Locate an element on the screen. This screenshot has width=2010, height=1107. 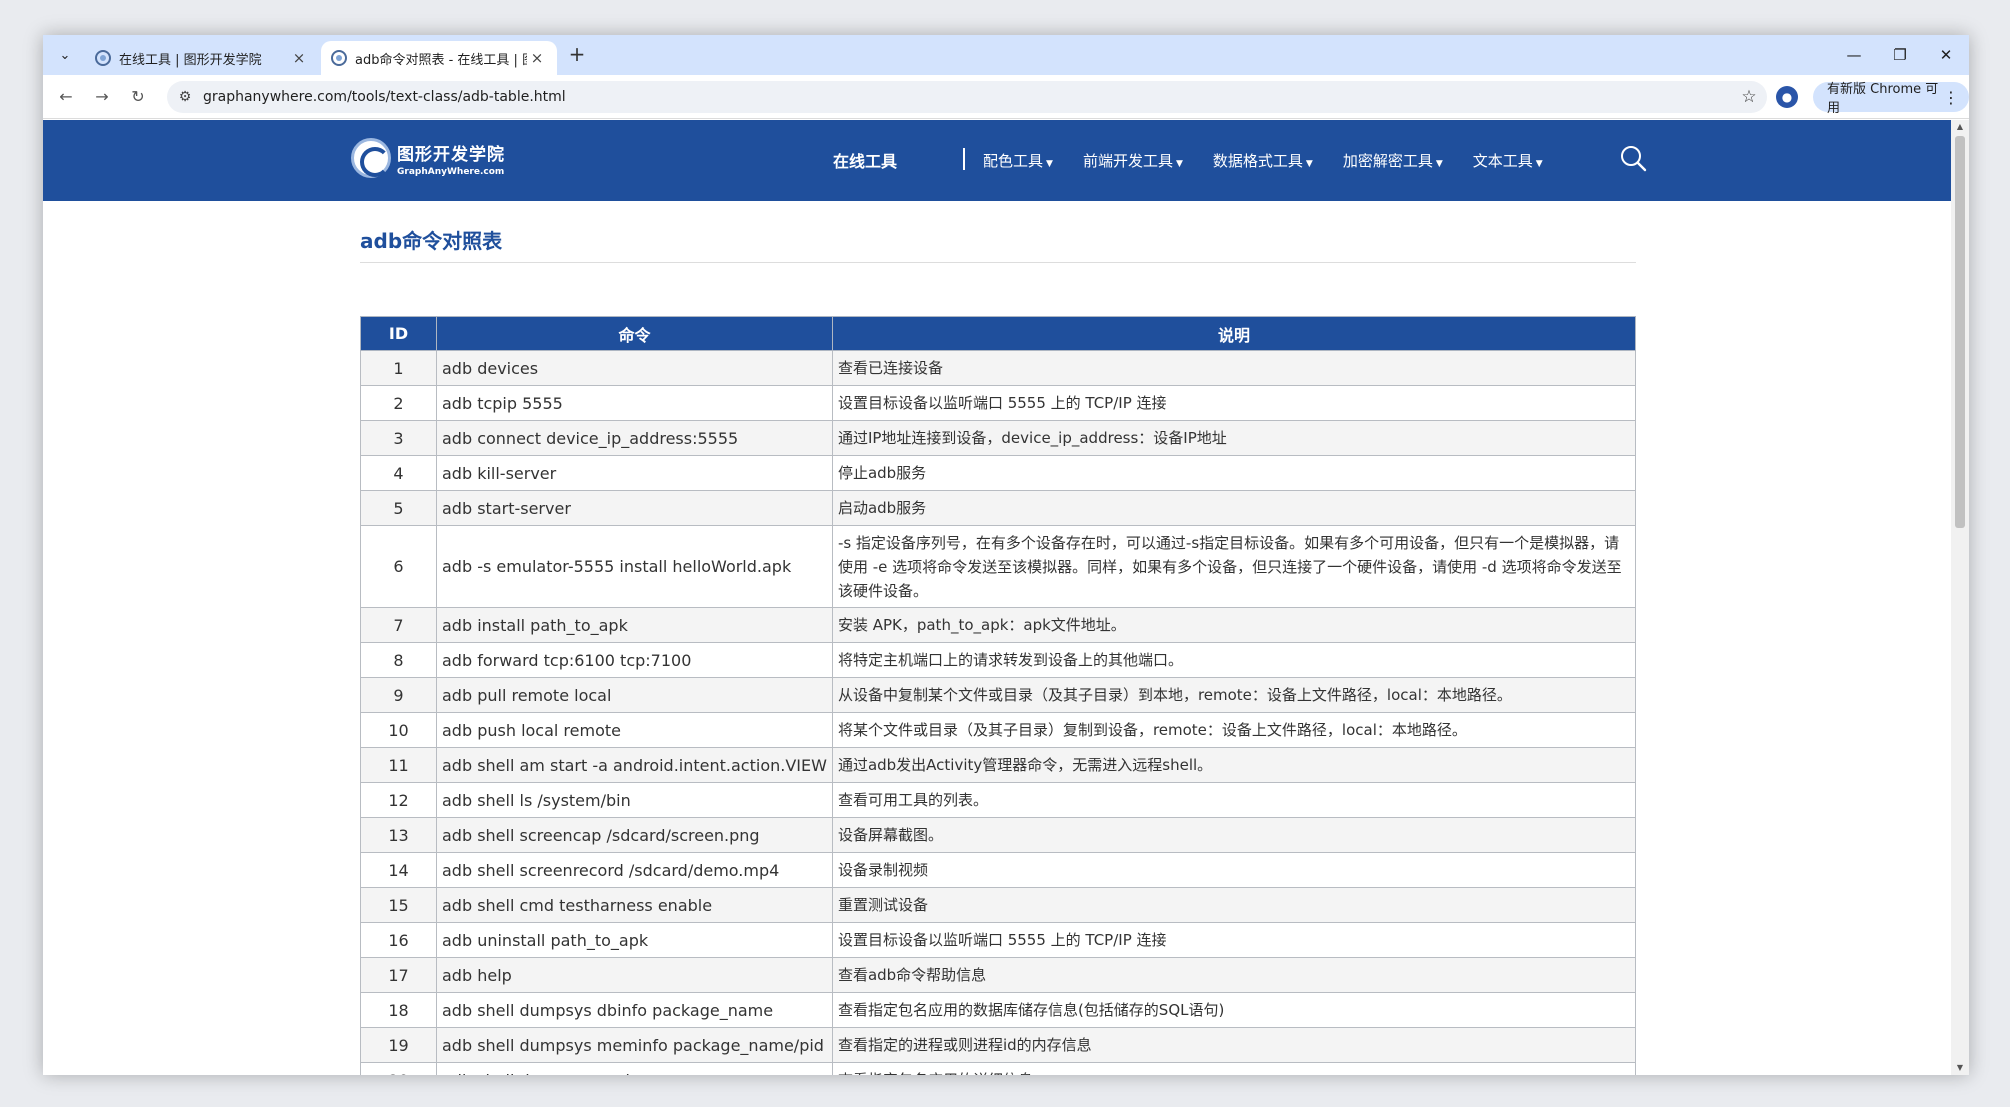
cell-id: 12 is located at coordinates (398, 800).